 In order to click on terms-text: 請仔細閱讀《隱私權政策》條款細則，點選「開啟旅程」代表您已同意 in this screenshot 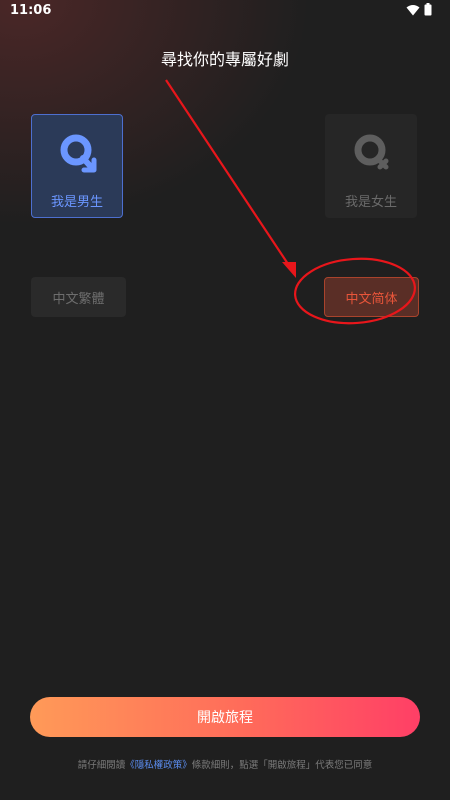, I will do `click(225, 764)`.